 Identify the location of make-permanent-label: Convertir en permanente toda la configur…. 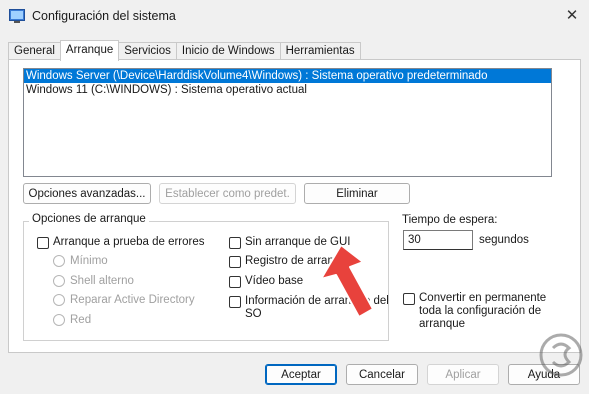
(483, 311).